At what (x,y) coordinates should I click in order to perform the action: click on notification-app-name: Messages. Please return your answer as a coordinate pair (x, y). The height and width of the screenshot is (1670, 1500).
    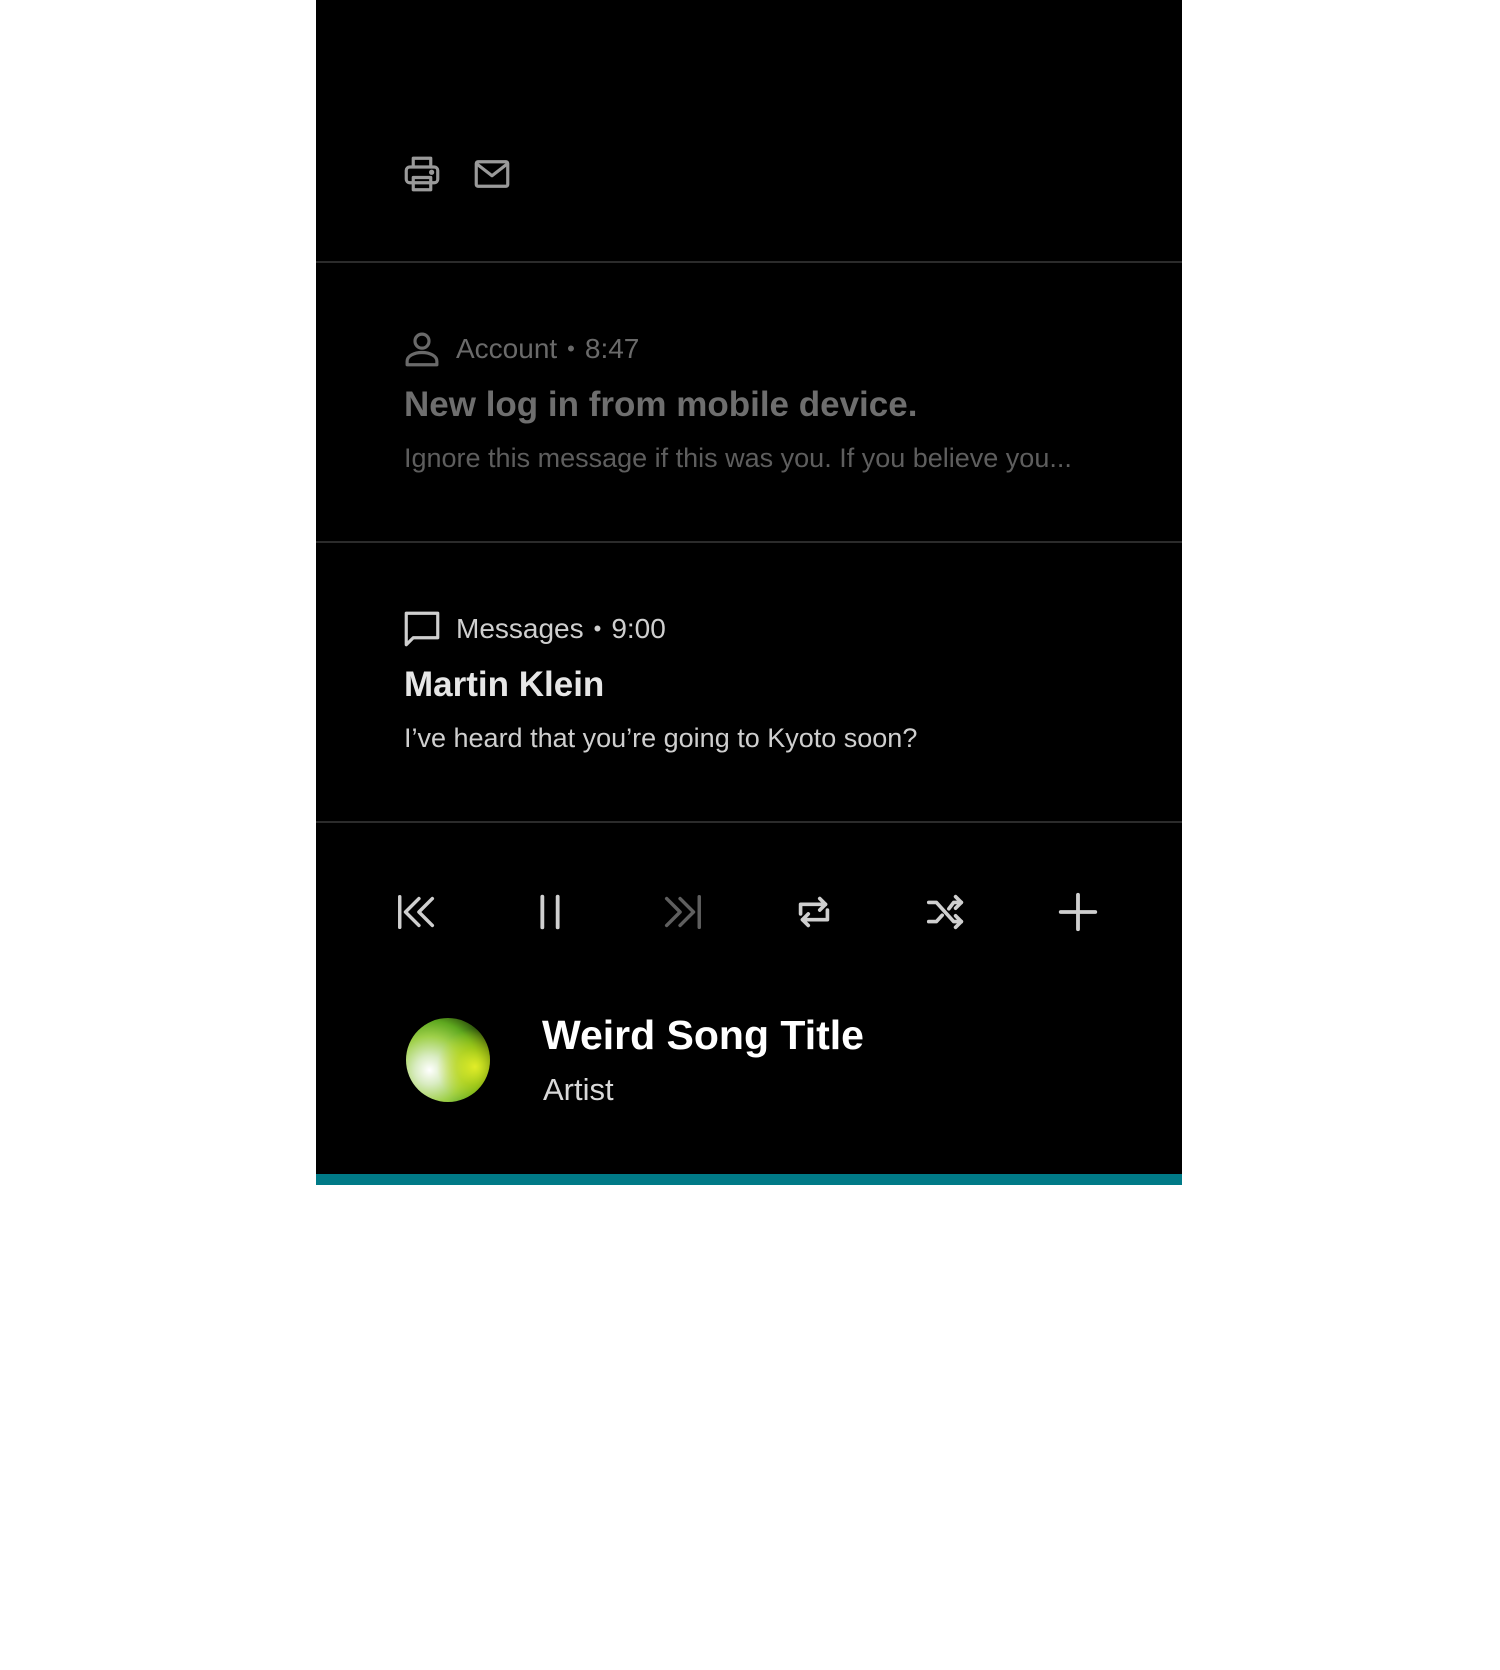
    Looking at the image, I should click on (520, 628).